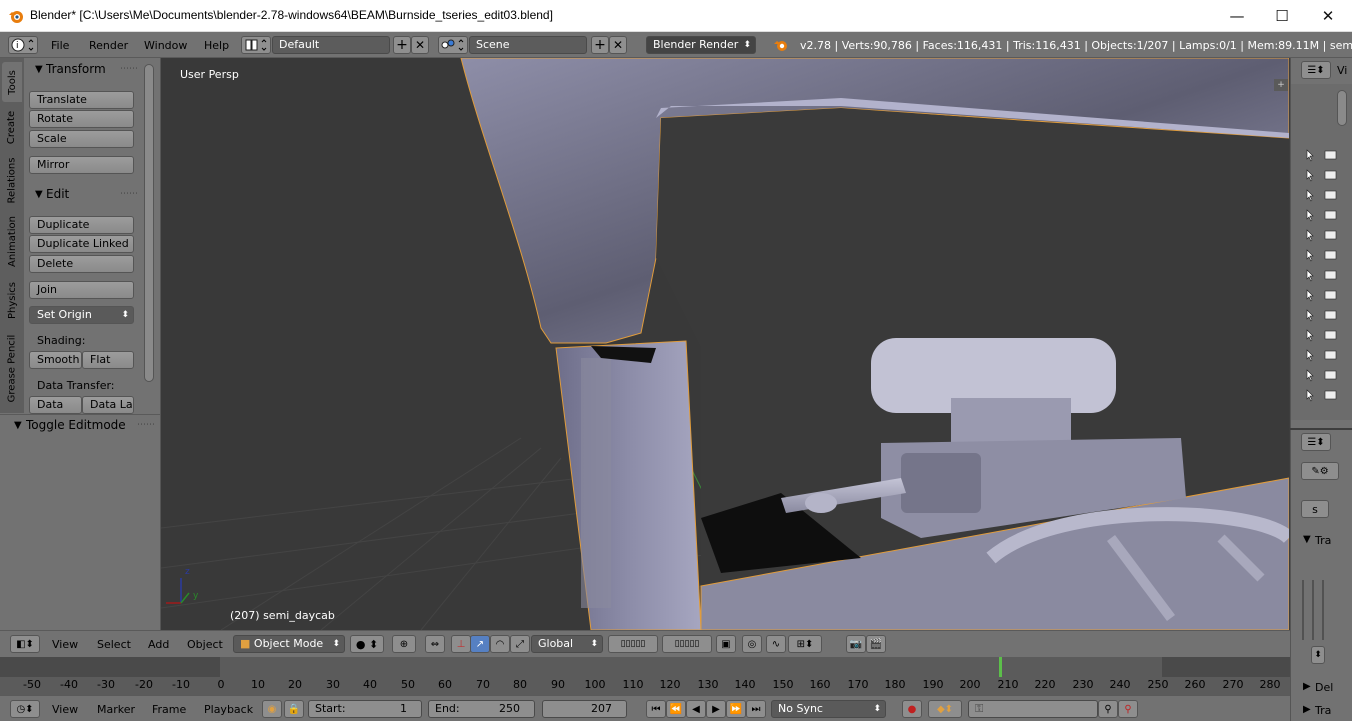  What do you see at coordinates (108, 45) in the screenshot?
I see `menu-render: Render` at bounding box center [108, 45].